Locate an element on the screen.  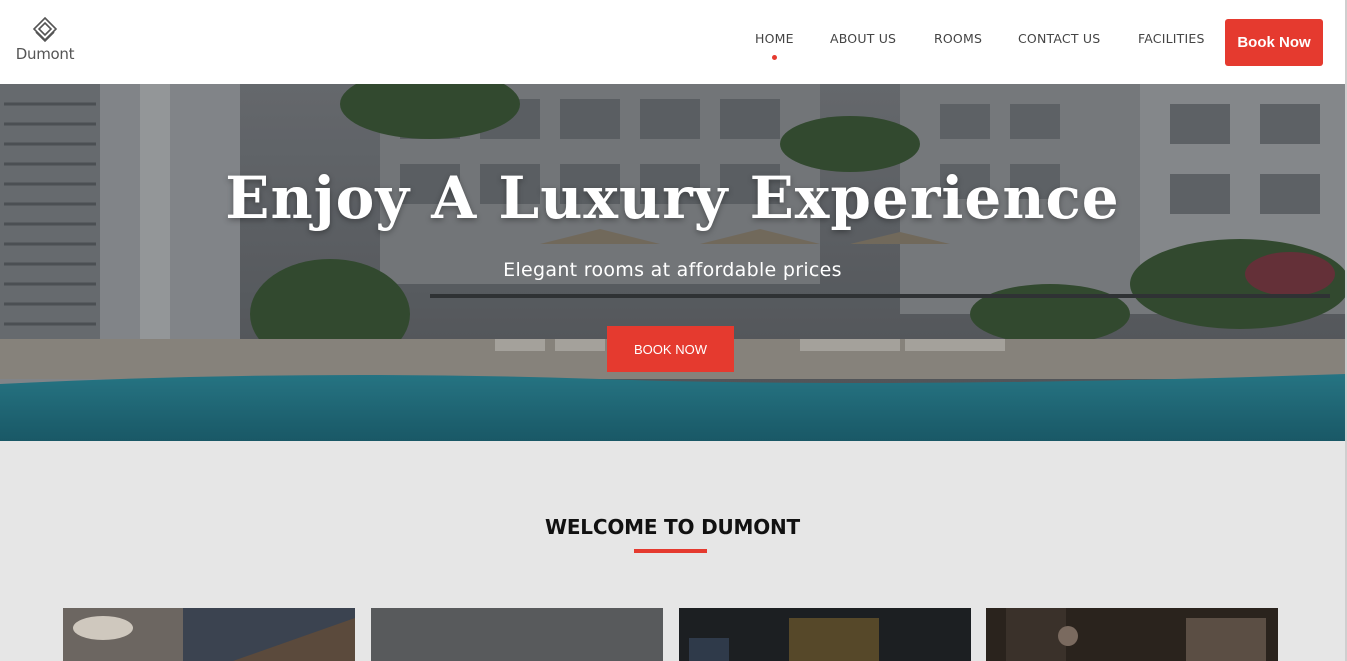
nav-facilities: FACILITIES is located at coordinates (1171, 38).